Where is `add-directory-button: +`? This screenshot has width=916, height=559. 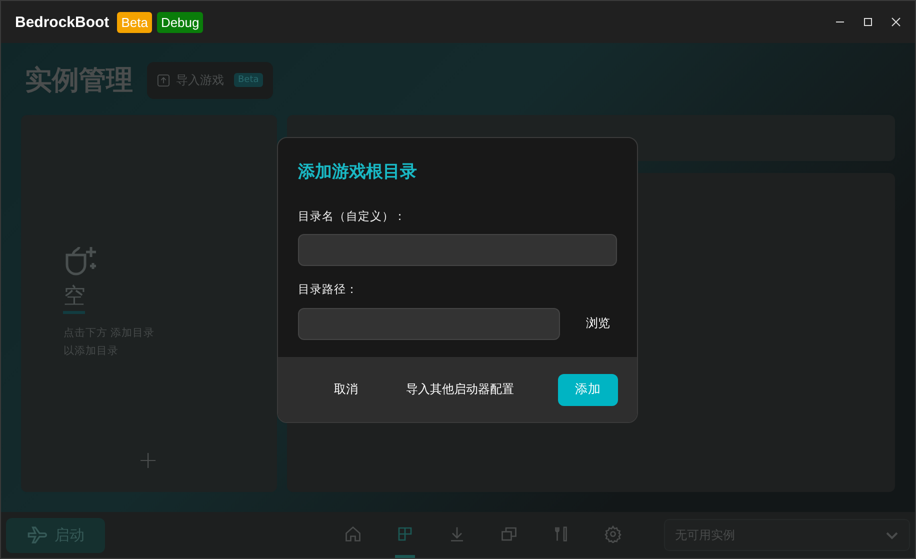
add-directory-button: + is located at coordinates (148, 460).